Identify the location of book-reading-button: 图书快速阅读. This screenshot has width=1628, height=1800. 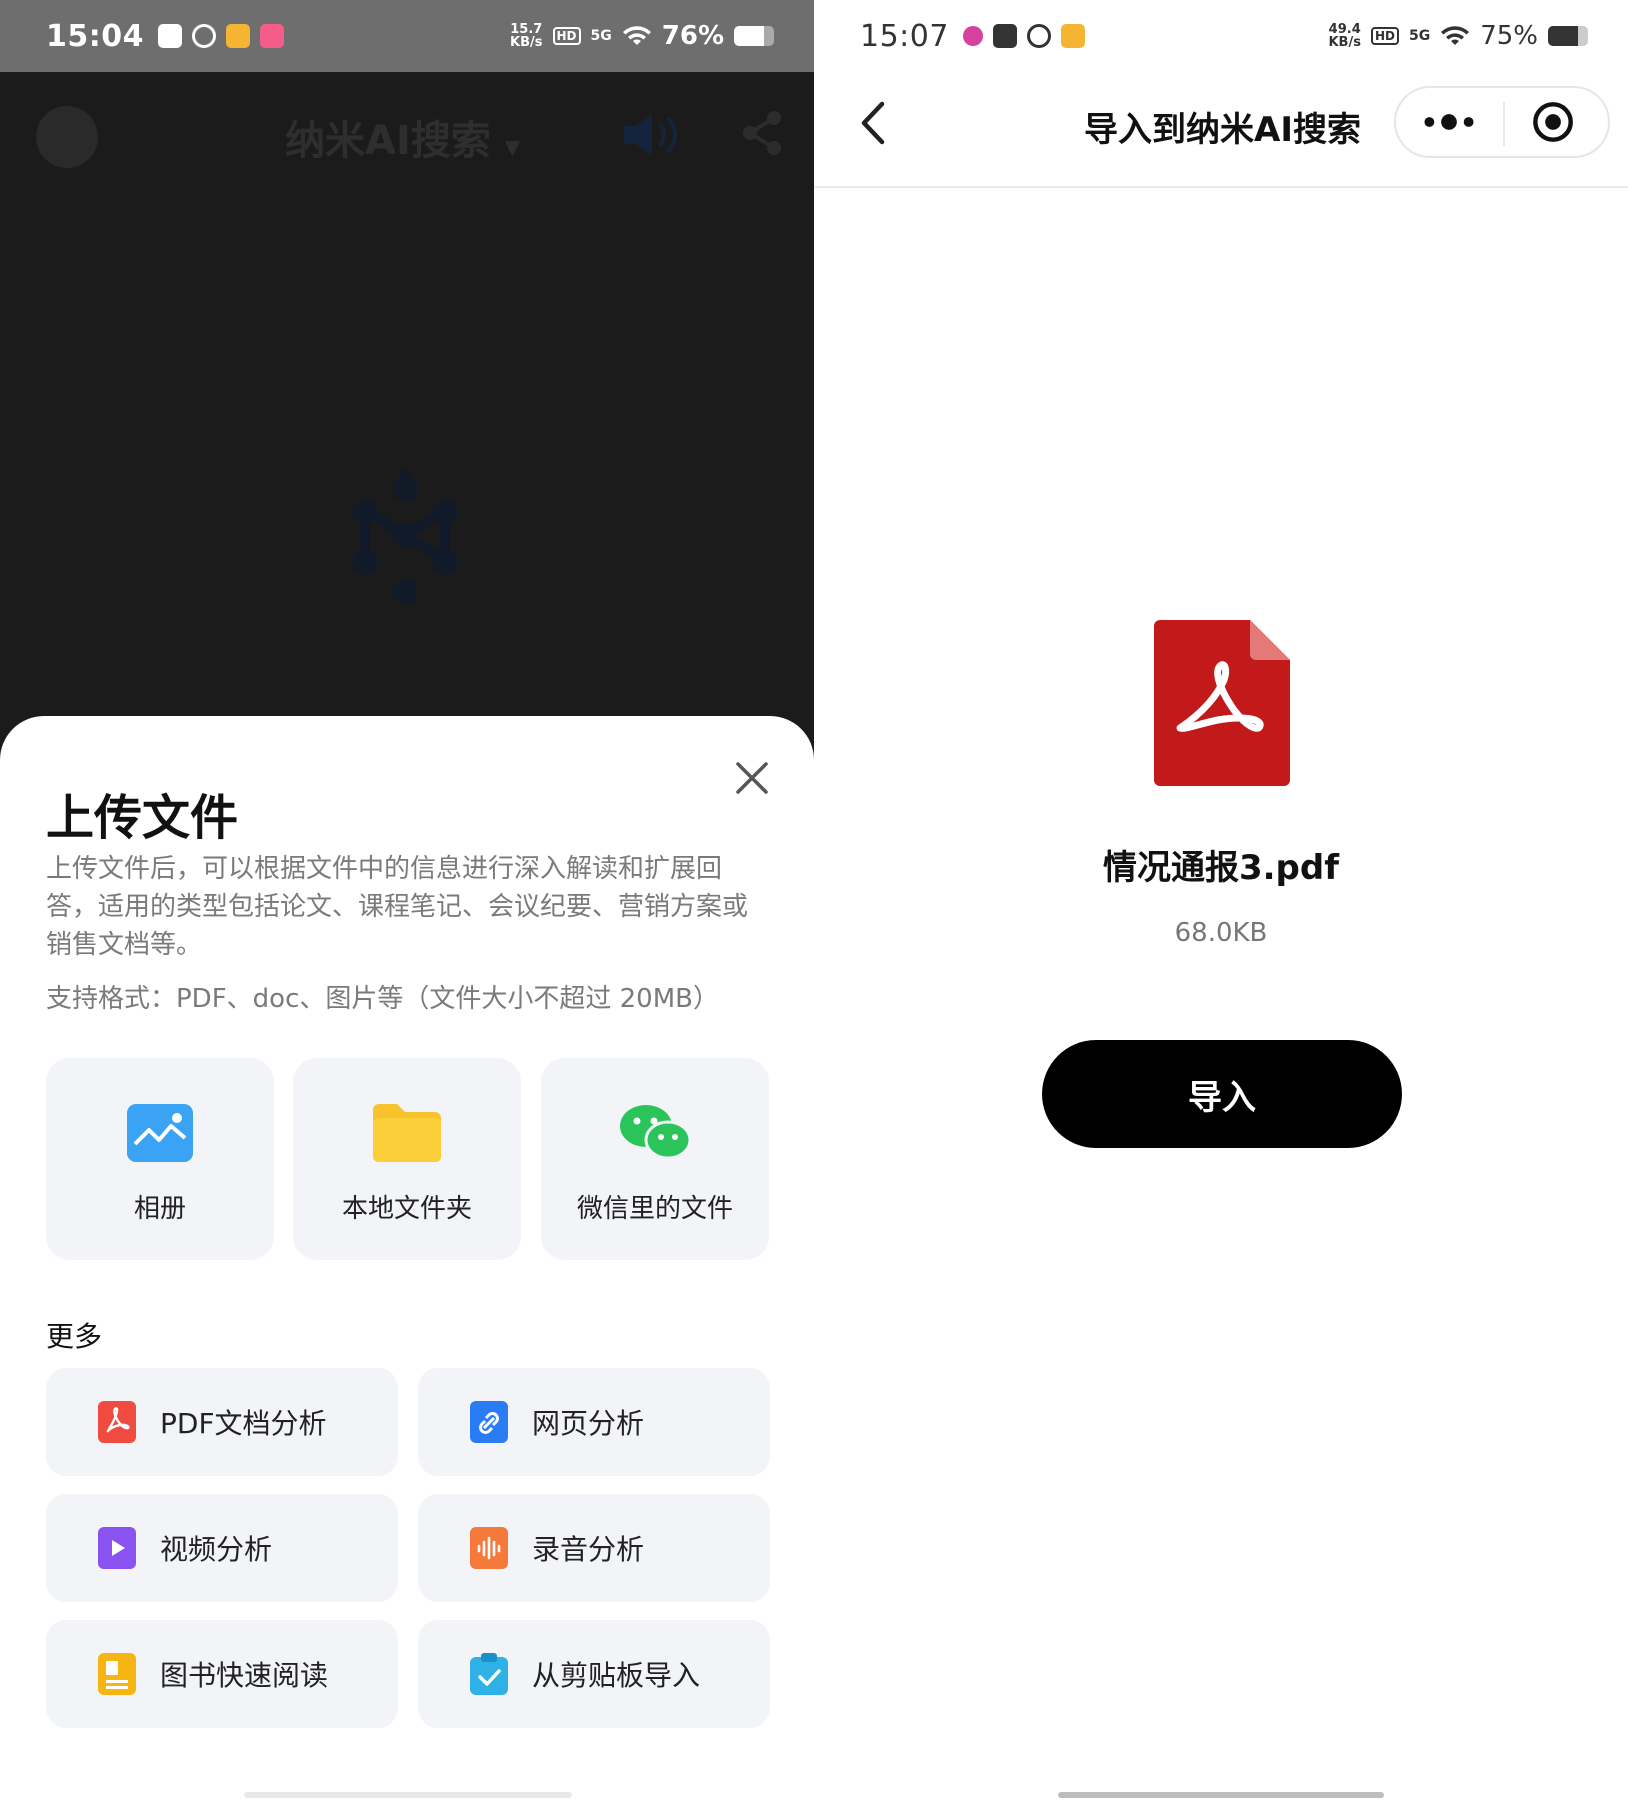
(222, 1674).